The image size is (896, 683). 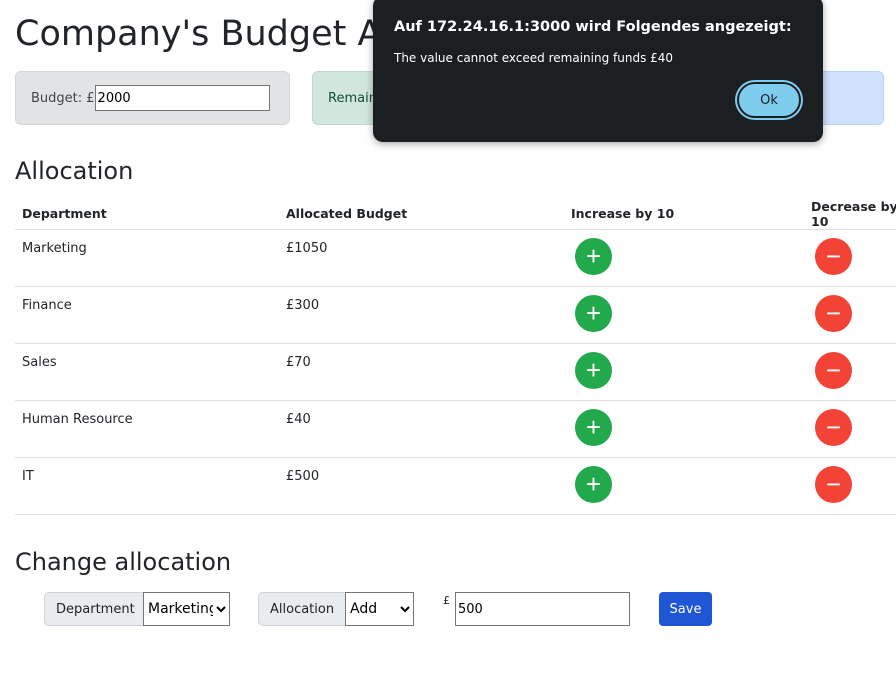 I want to click on allocated-budget-cell: £1050, so click(x=421, y=258).